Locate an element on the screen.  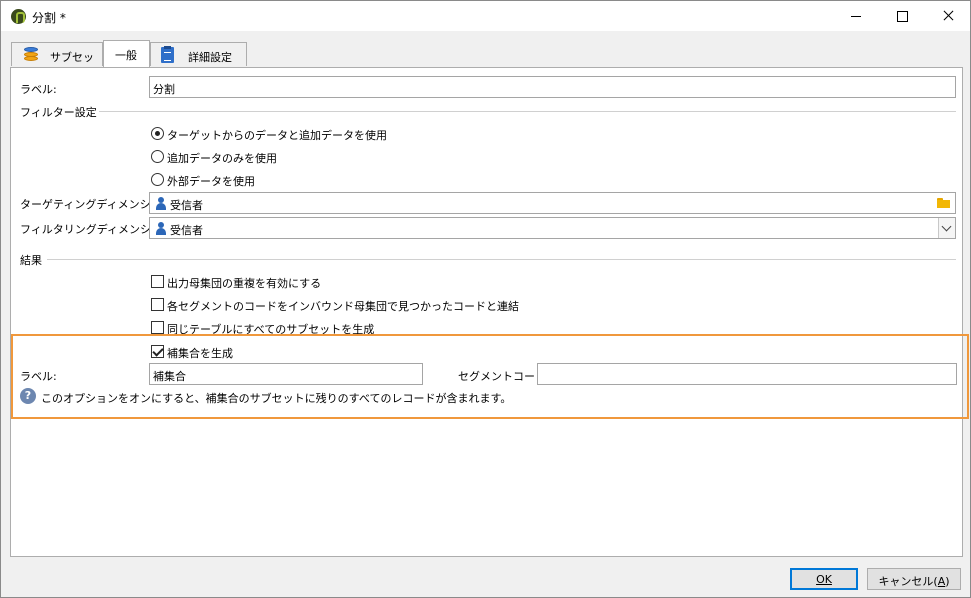
radio-target-and-additional is located at coordinates (157, 133).